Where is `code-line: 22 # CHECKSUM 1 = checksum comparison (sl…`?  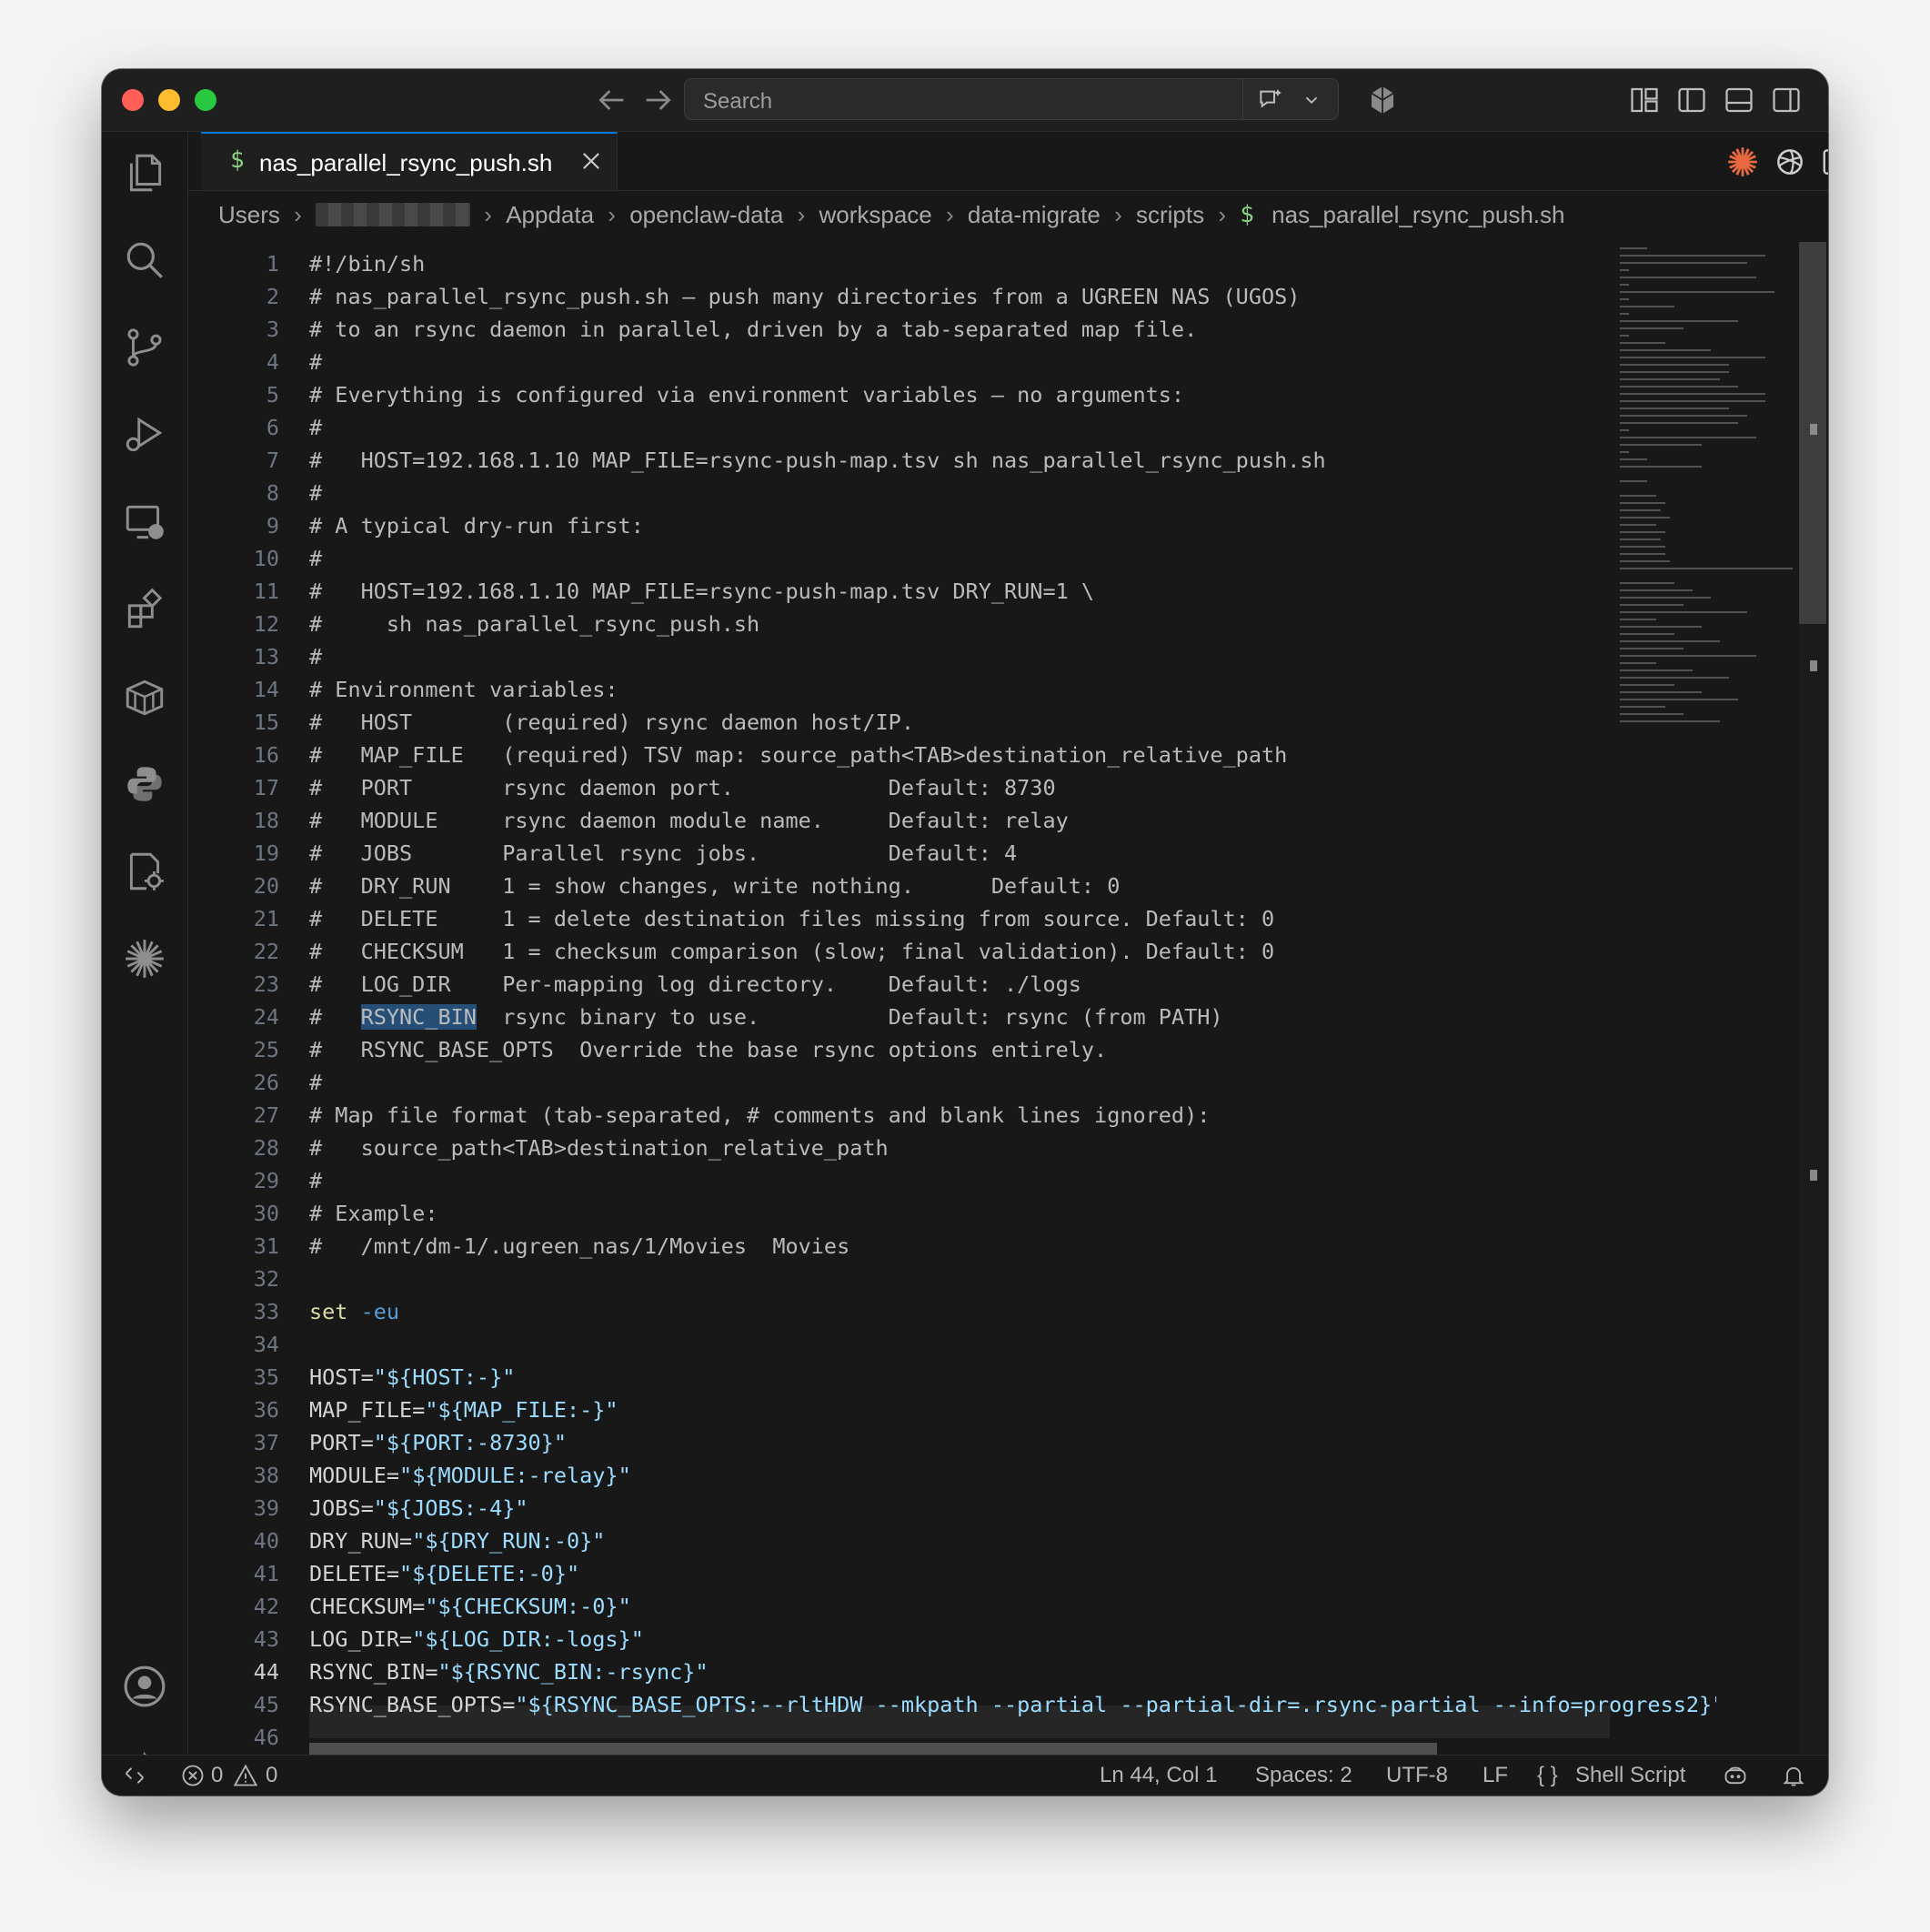
code-line: 22 # CHECKSUM 1 = checksum comparison (sl… is located at coordinates (952, 951).